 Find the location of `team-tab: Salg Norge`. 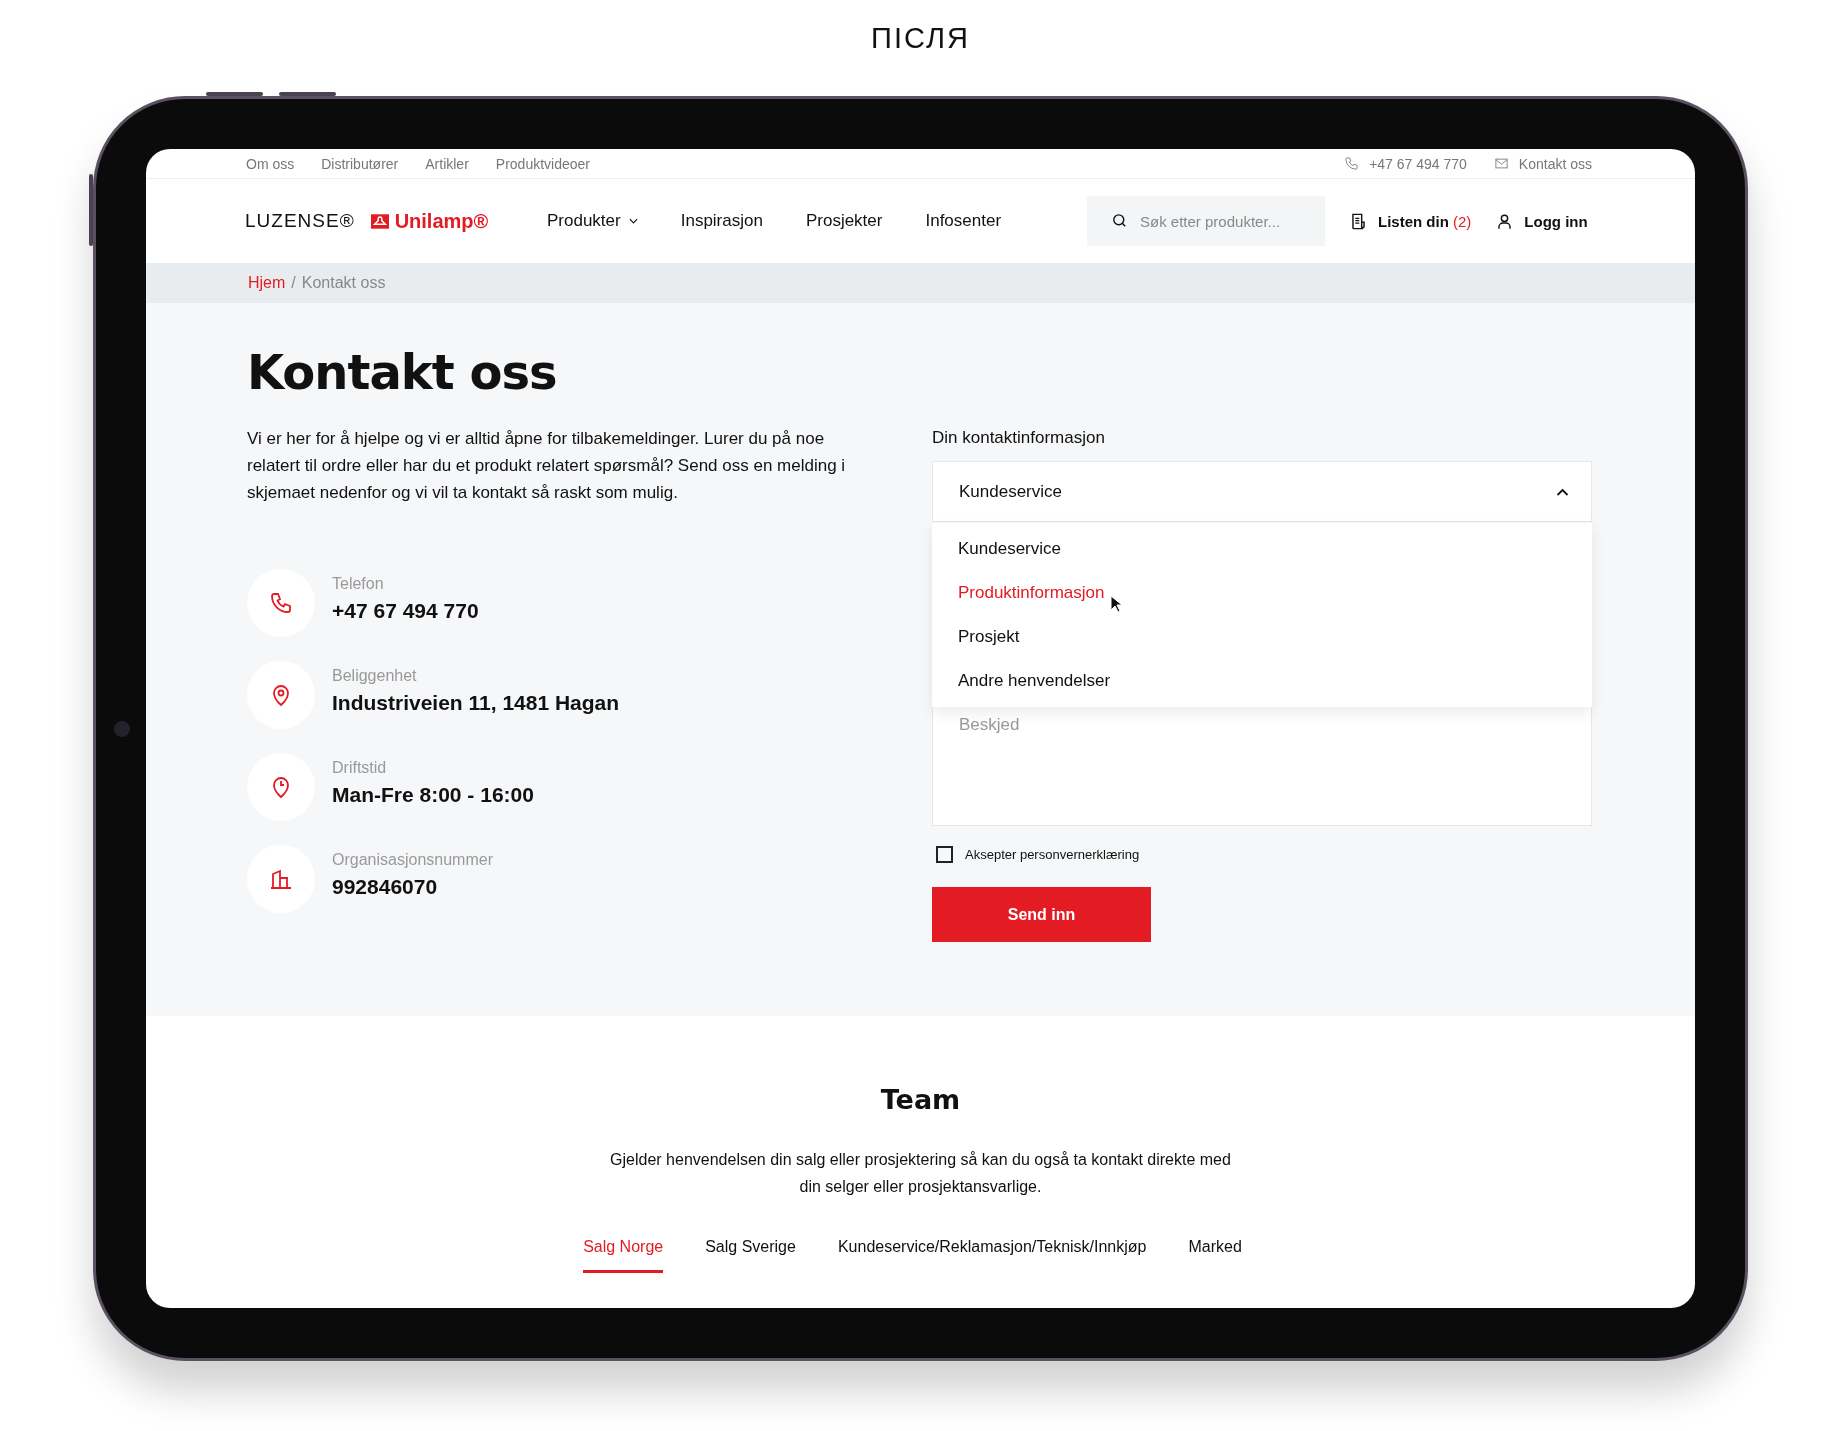

team-tab: Salg Norge is located at coordinates (623, 1251).